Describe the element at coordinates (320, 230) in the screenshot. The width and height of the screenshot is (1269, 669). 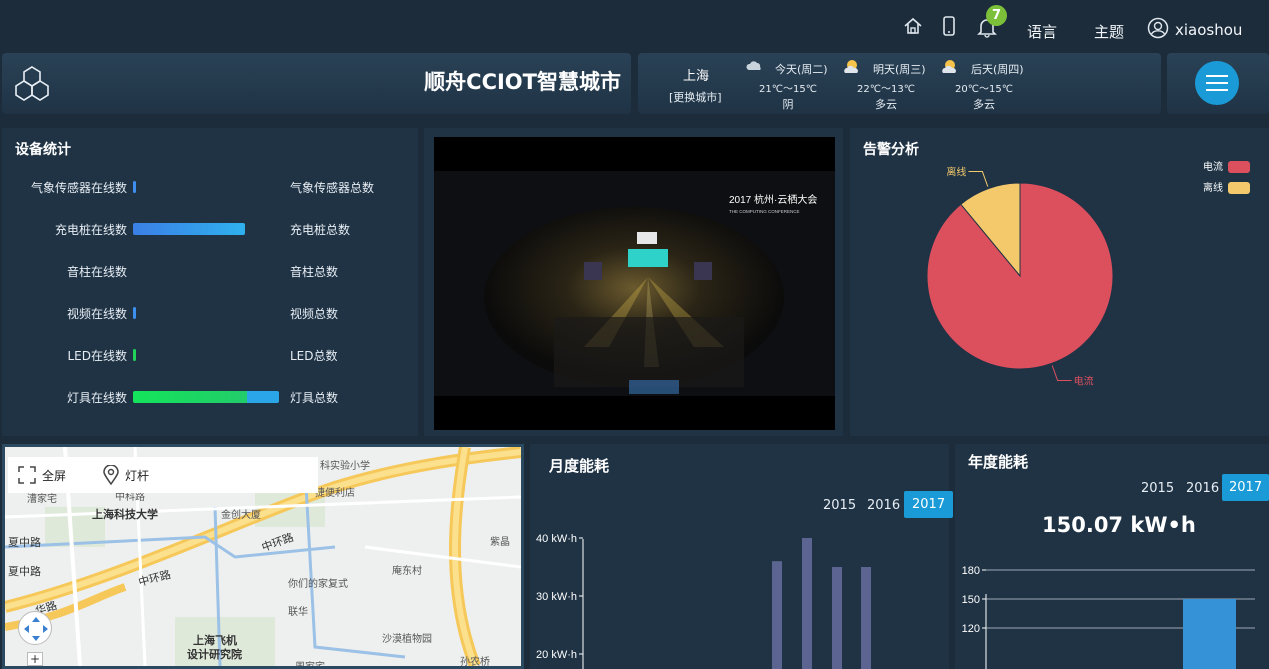
I see `total-count-label: 充电桩总数` at that location.